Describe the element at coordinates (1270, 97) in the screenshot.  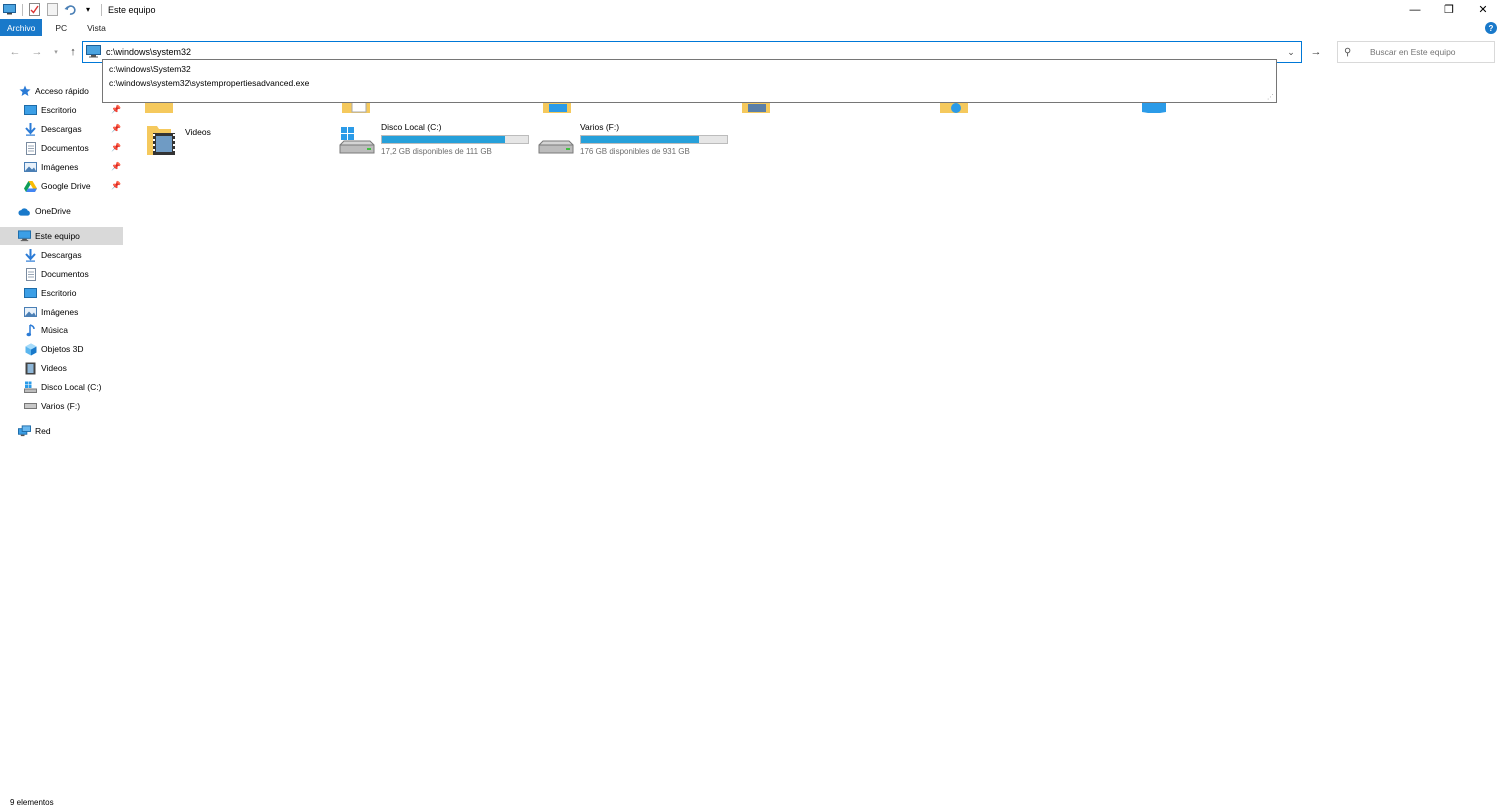
I see `resize-grip-icon: ⋰` at that location.